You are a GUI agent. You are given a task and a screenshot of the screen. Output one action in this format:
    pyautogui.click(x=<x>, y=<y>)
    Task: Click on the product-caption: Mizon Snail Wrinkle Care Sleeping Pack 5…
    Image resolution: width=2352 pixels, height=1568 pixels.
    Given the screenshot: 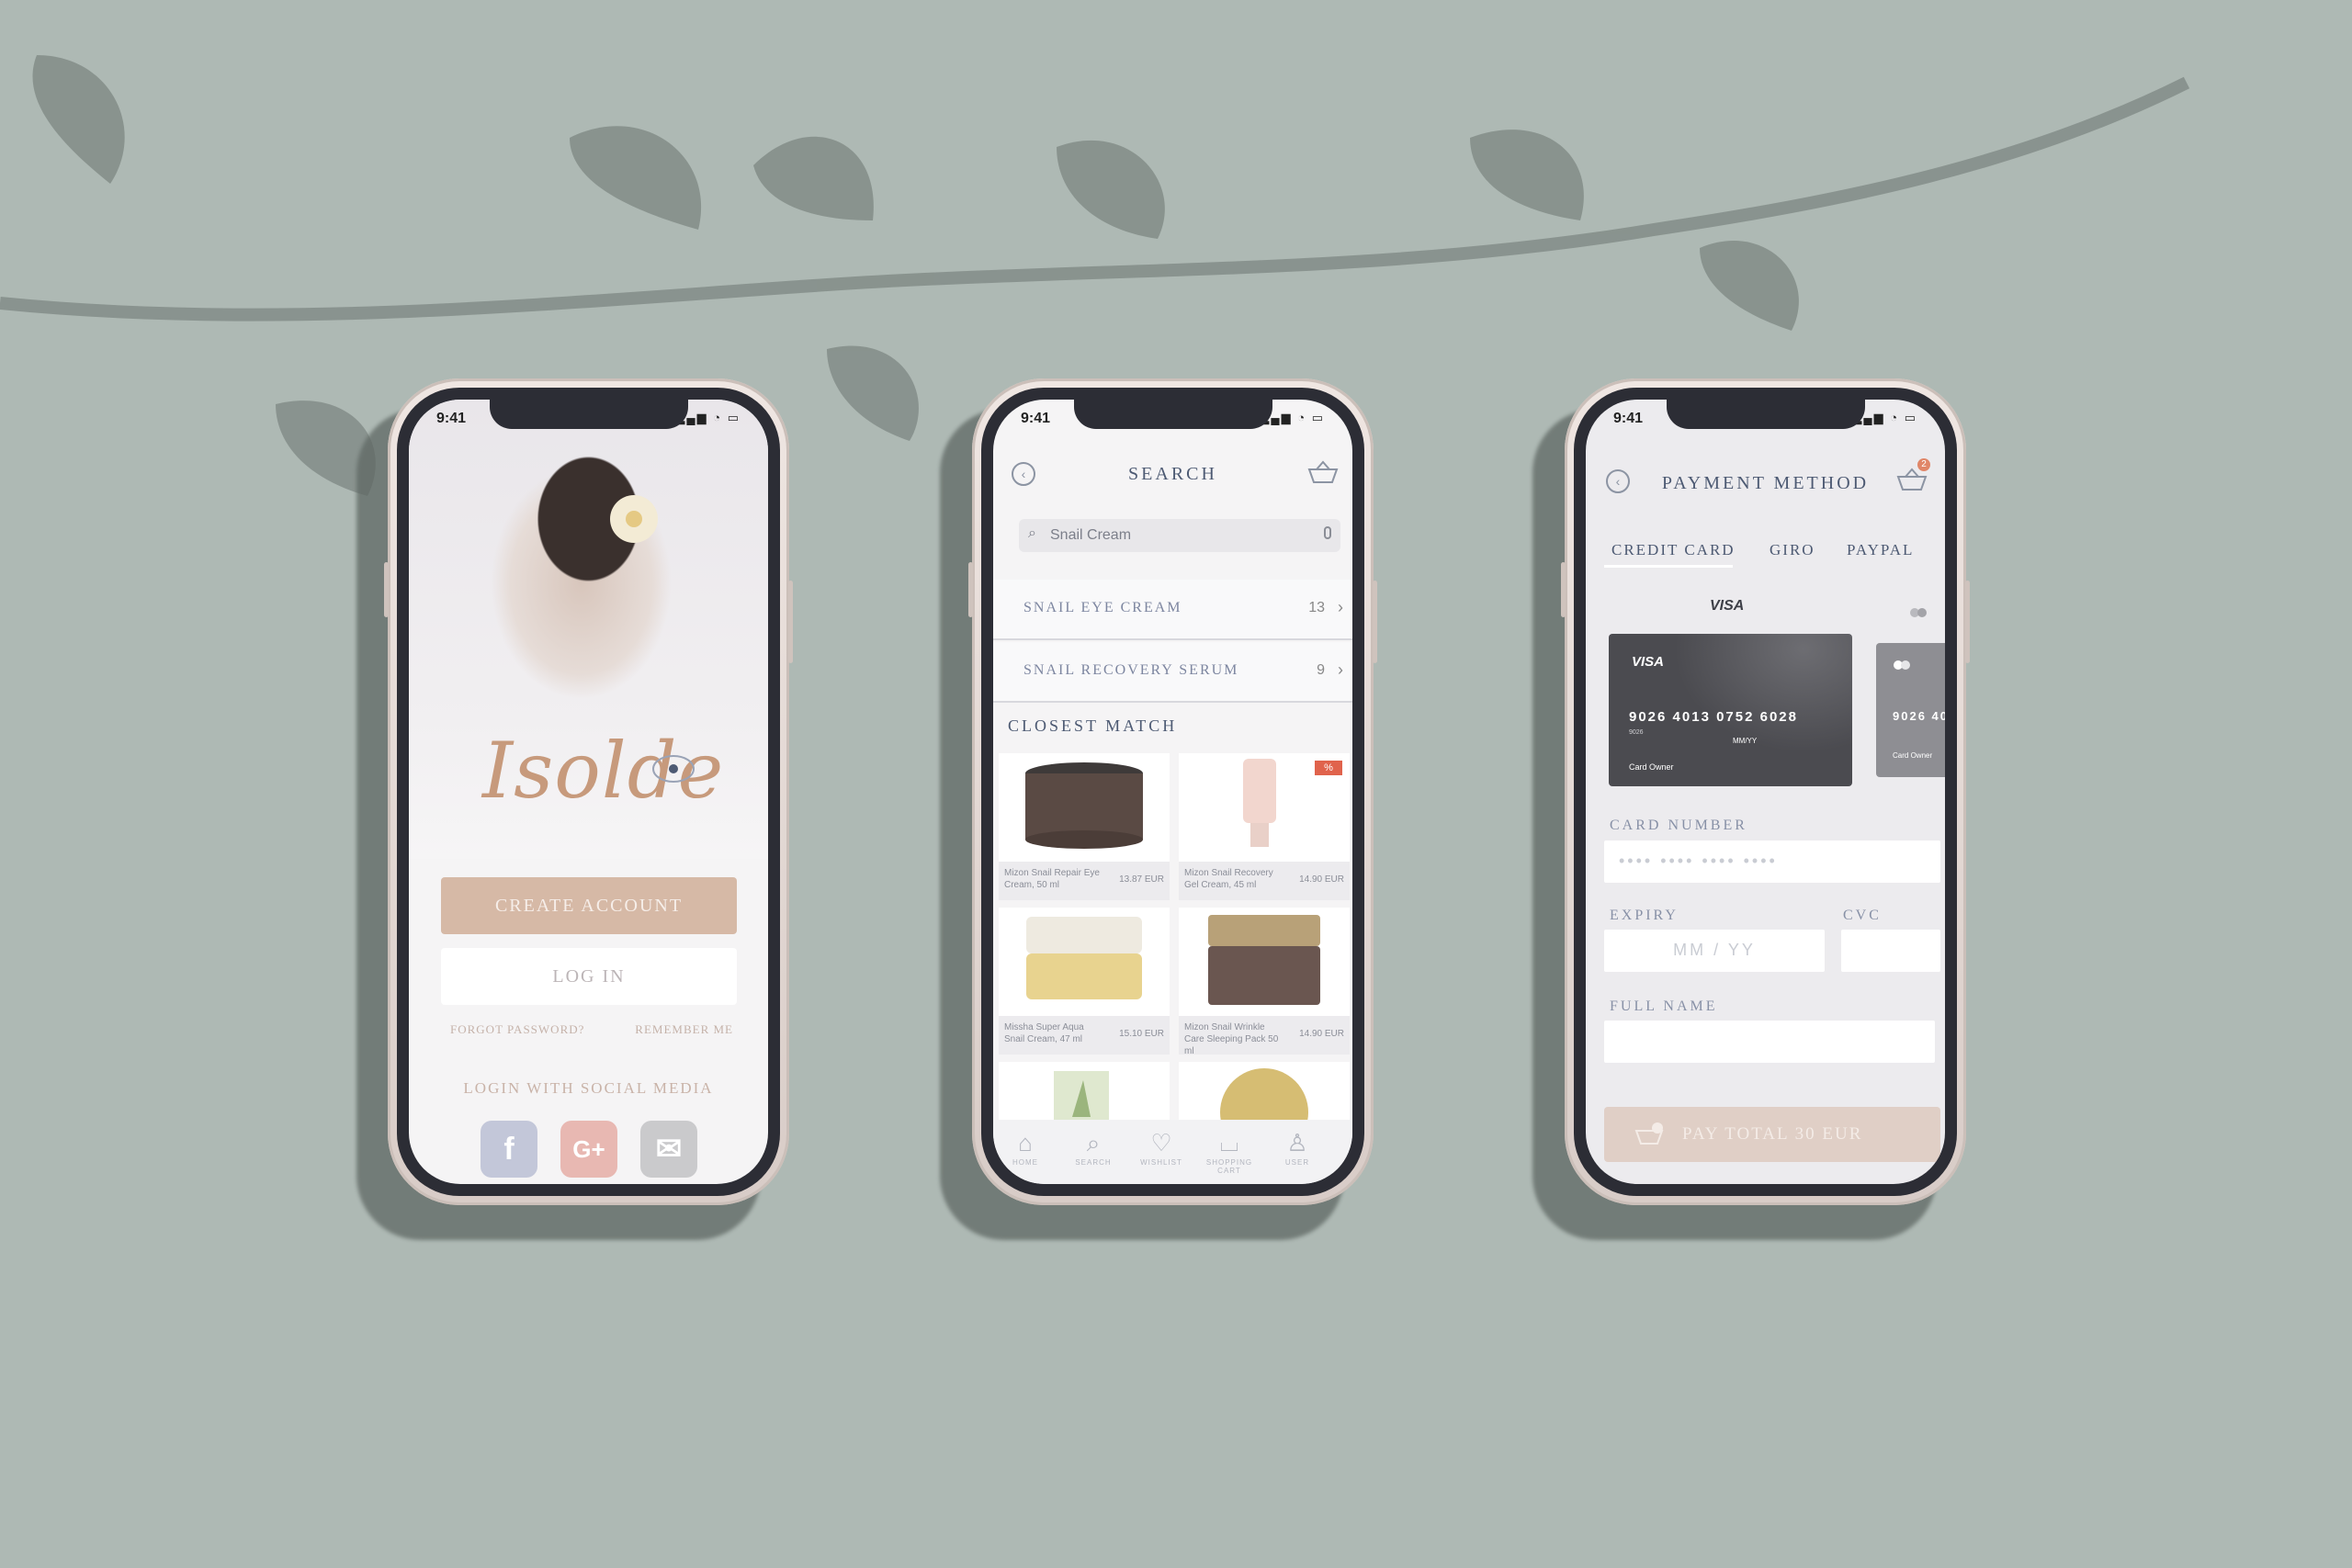 What is the action you would take?
    pyautogui.click(x=1264, y=1036)
    